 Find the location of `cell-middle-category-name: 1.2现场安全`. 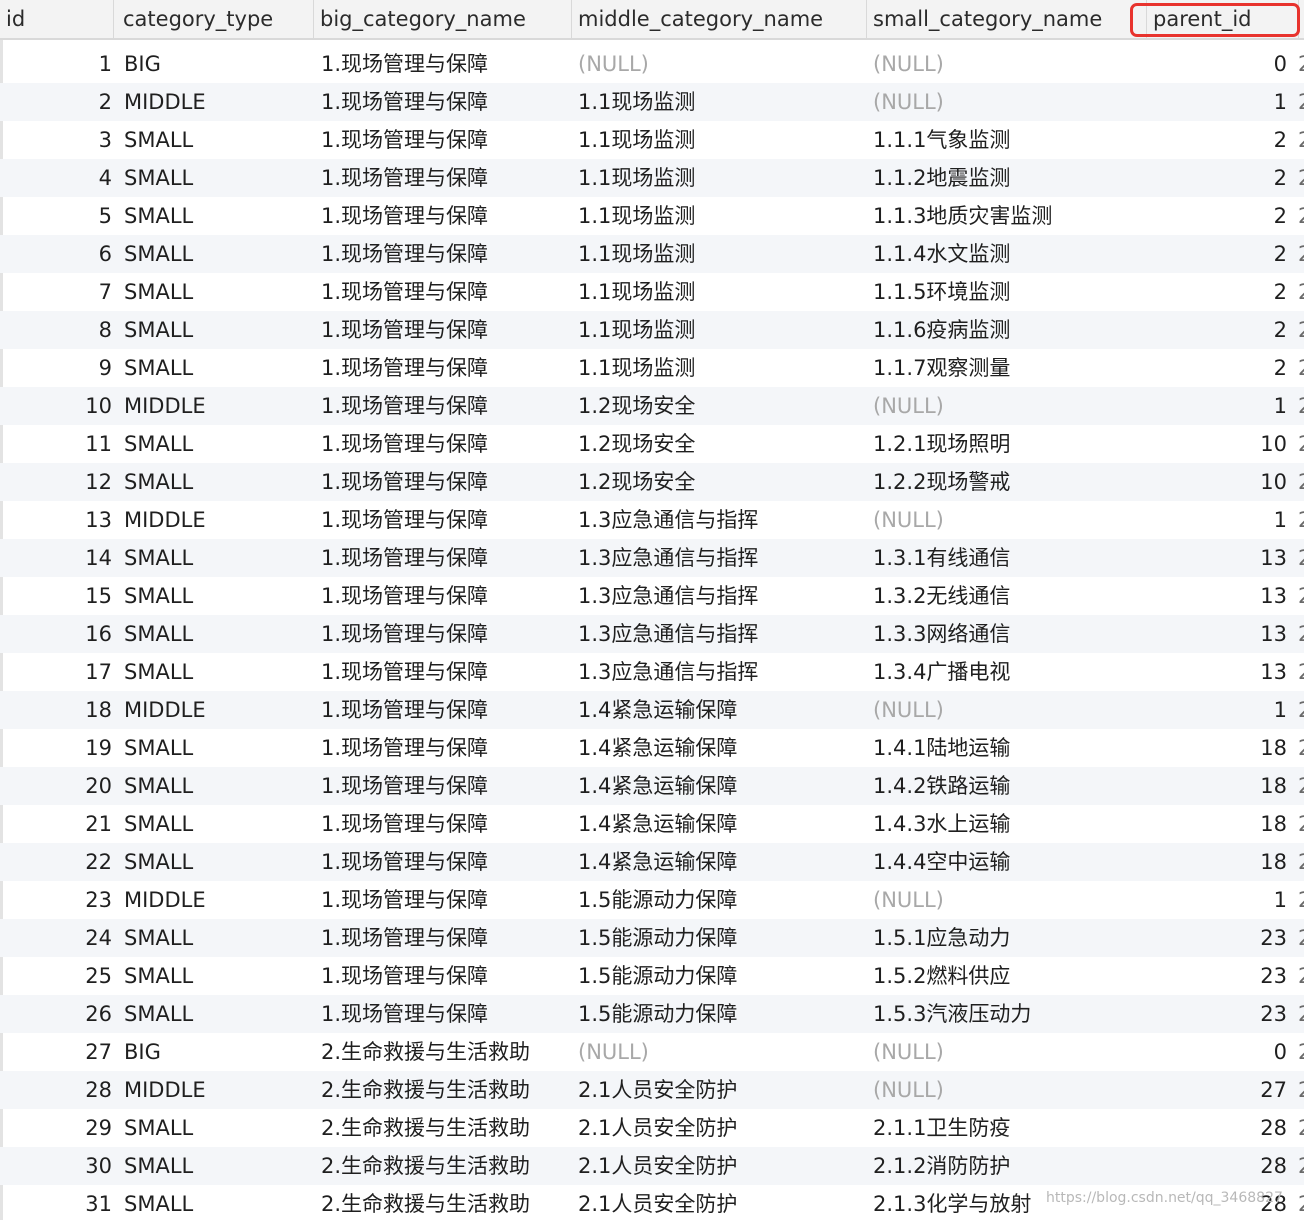

cell-middle-category-name: 1.2现场安全 is located at coordinates (722, 406).